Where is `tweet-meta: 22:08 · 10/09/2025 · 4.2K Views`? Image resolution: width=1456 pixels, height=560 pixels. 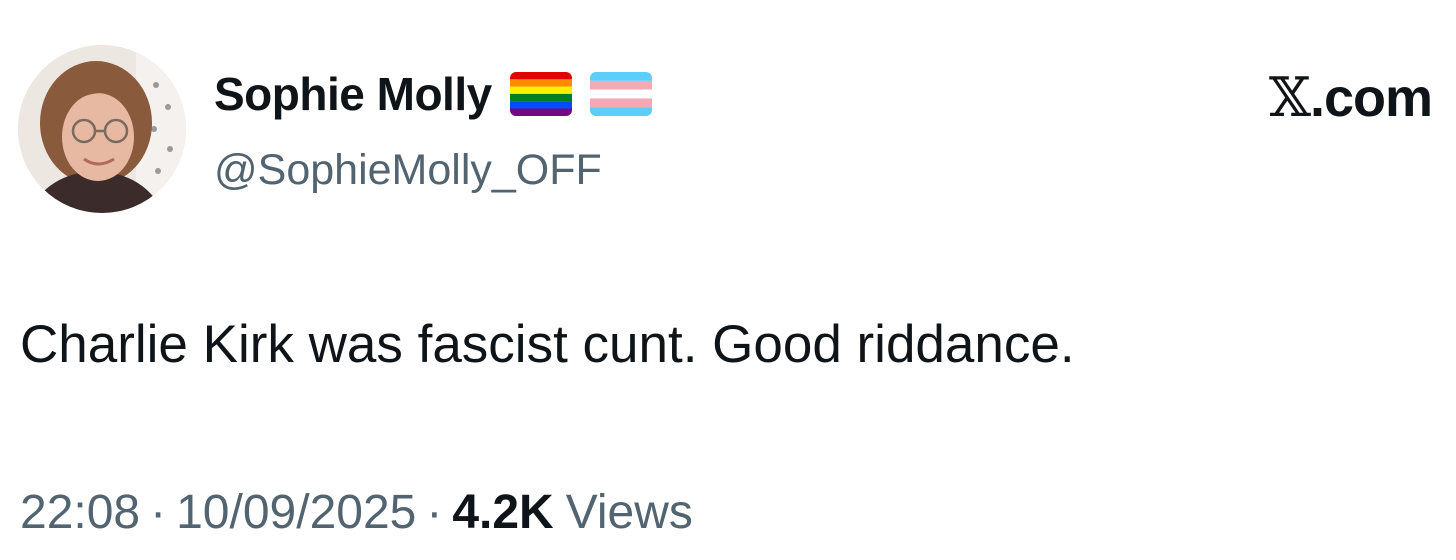 tweet-meta: 22:08 · 10/09/2025 · 4.2K Views is located at coordinates (356, 513).